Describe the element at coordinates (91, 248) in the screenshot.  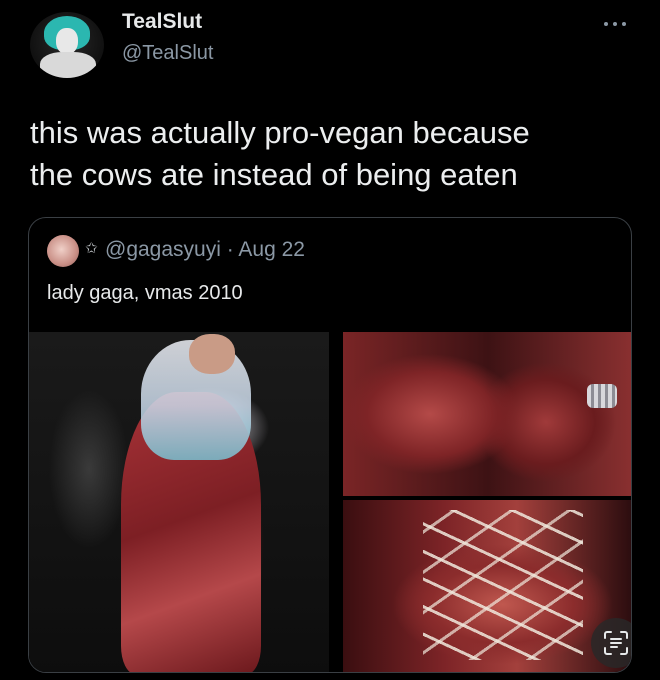
I see `star-icon: ✩` at that location.